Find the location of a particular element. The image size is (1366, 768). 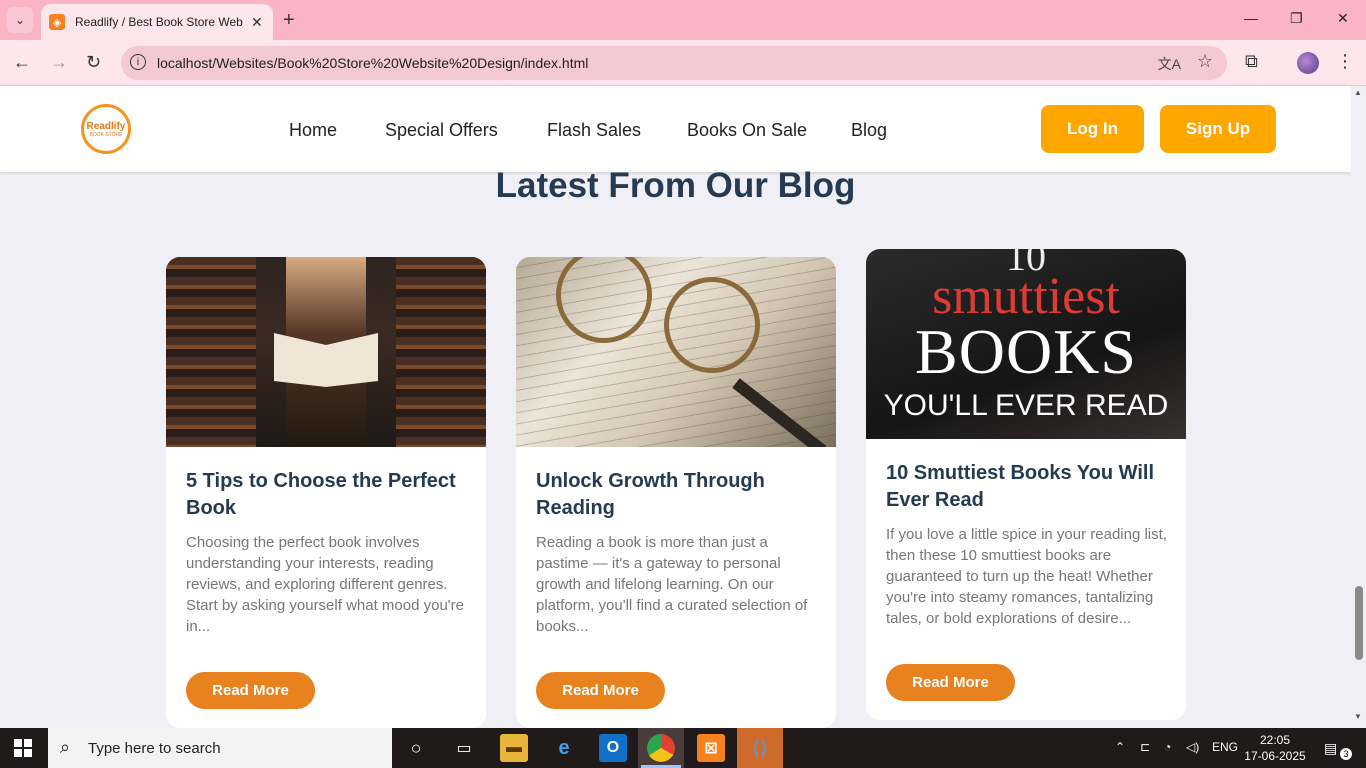

file-explorer-icon: ▬ is located at coordinates (514, 748).